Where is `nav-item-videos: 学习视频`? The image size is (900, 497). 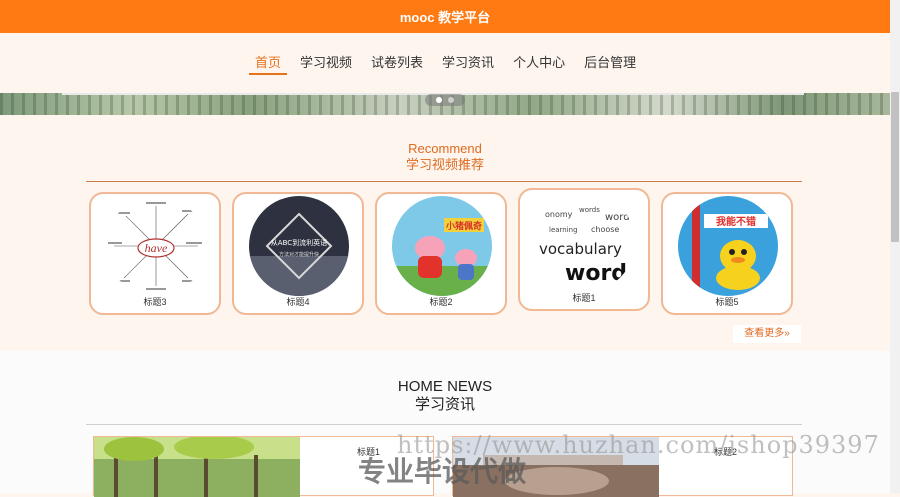
nav-item-videos: 学习视频 is located at coordinates (326, 63).